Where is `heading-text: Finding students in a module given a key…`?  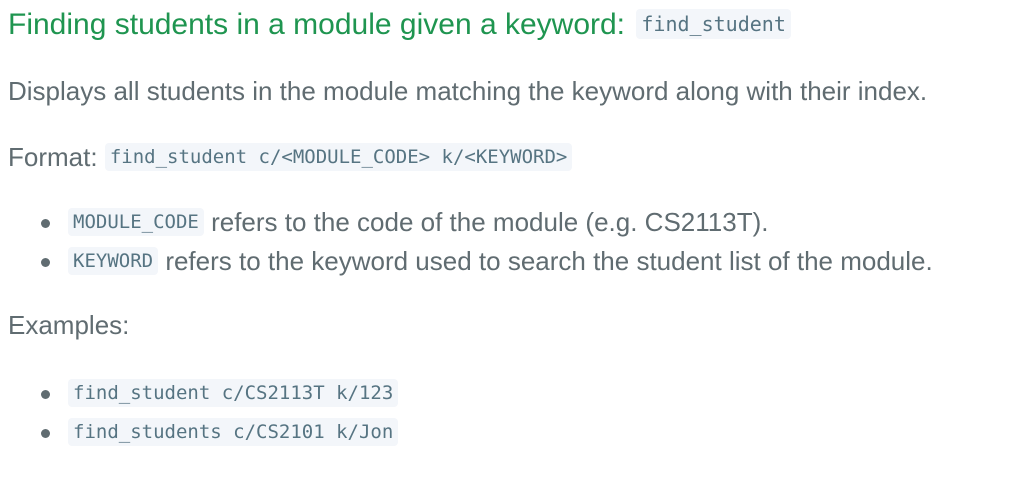
heading-text: Finding students in a module given a key… is located at coordinates (317, 24).